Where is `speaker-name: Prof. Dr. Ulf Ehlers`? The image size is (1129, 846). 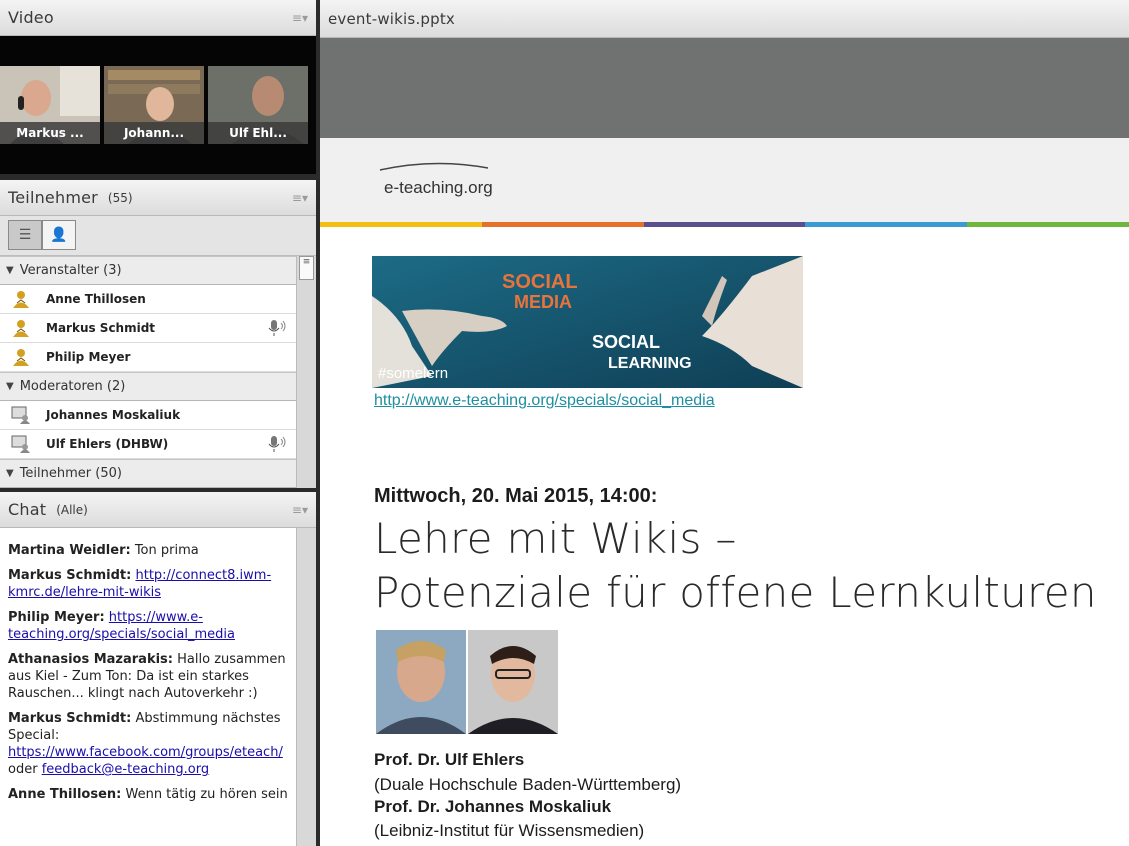
speaker-name: Prof. Dr. Ulf Ehlers is located at coordinates (449, 759).